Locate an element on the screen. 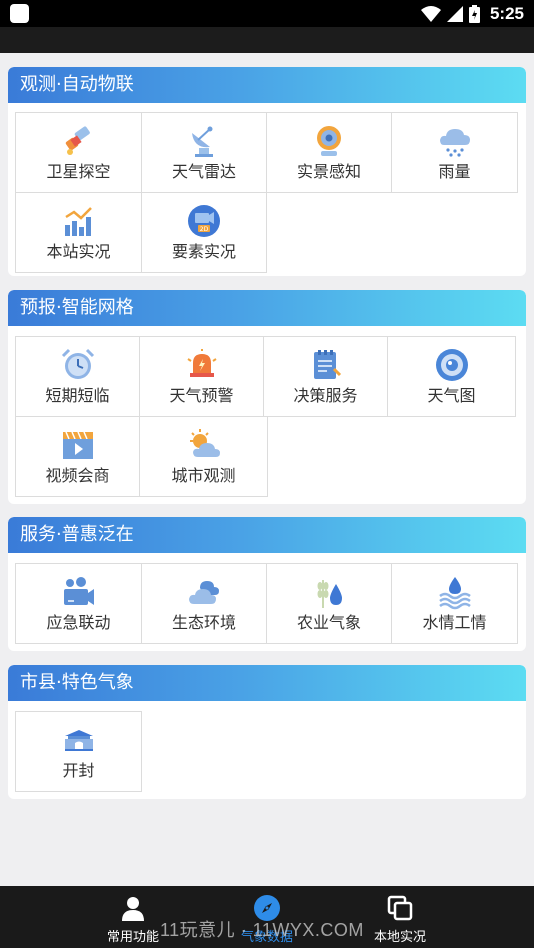 The width and height of the screenshot is (534, 948). grid-item-label: 视频会商 is located at coordinates (77, 475).